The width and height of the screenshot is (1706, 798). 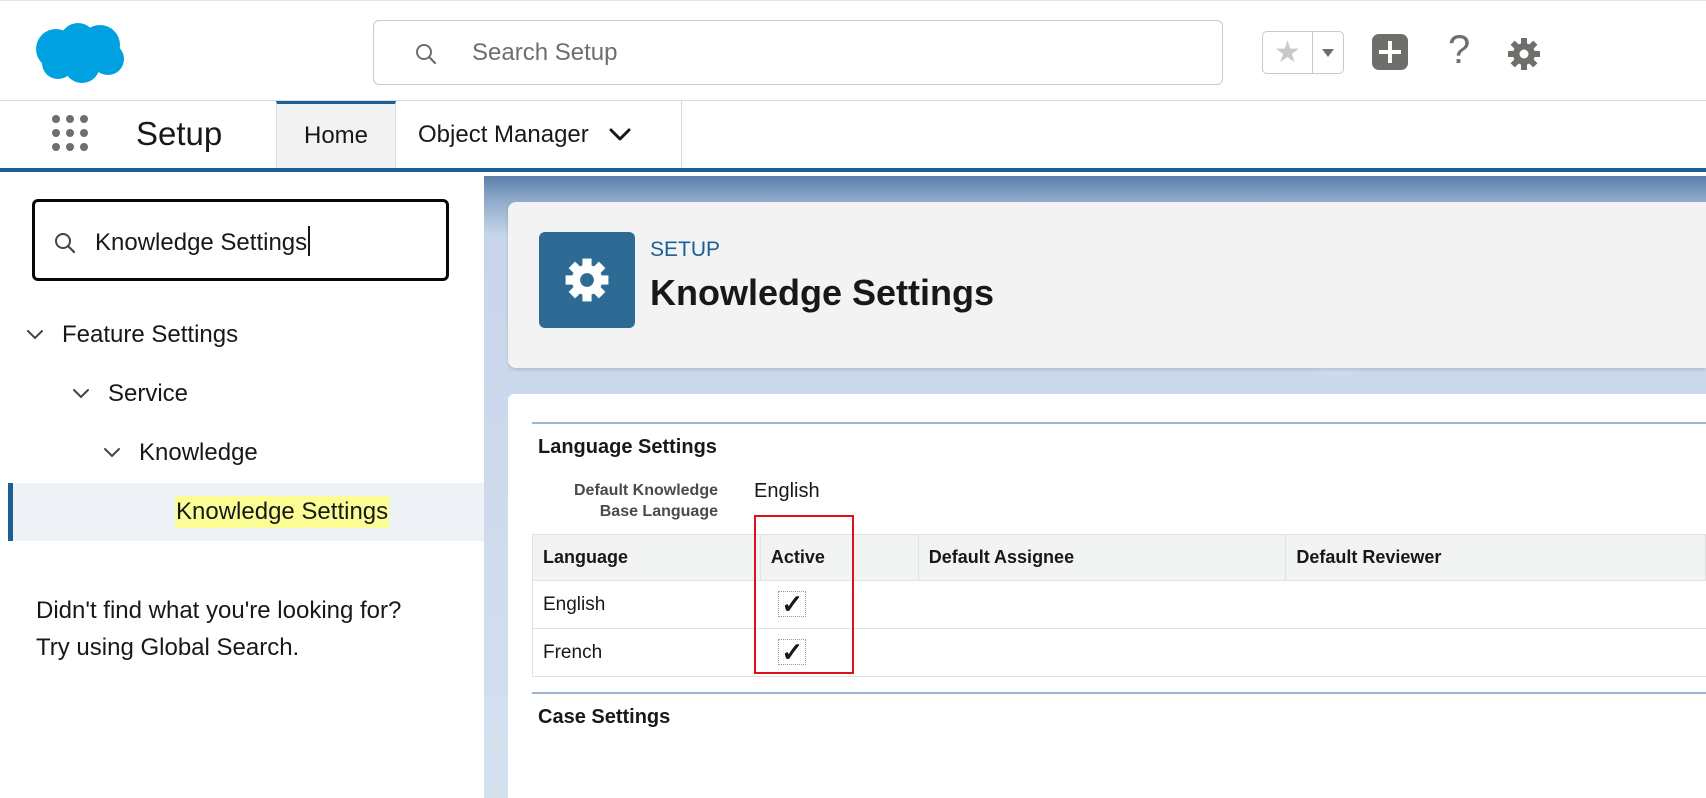 What do you see at coordinates (282, 512) in the screenshot?
I see `tree-item-label: Knowledge Settings` at bounding box center [282, 512].